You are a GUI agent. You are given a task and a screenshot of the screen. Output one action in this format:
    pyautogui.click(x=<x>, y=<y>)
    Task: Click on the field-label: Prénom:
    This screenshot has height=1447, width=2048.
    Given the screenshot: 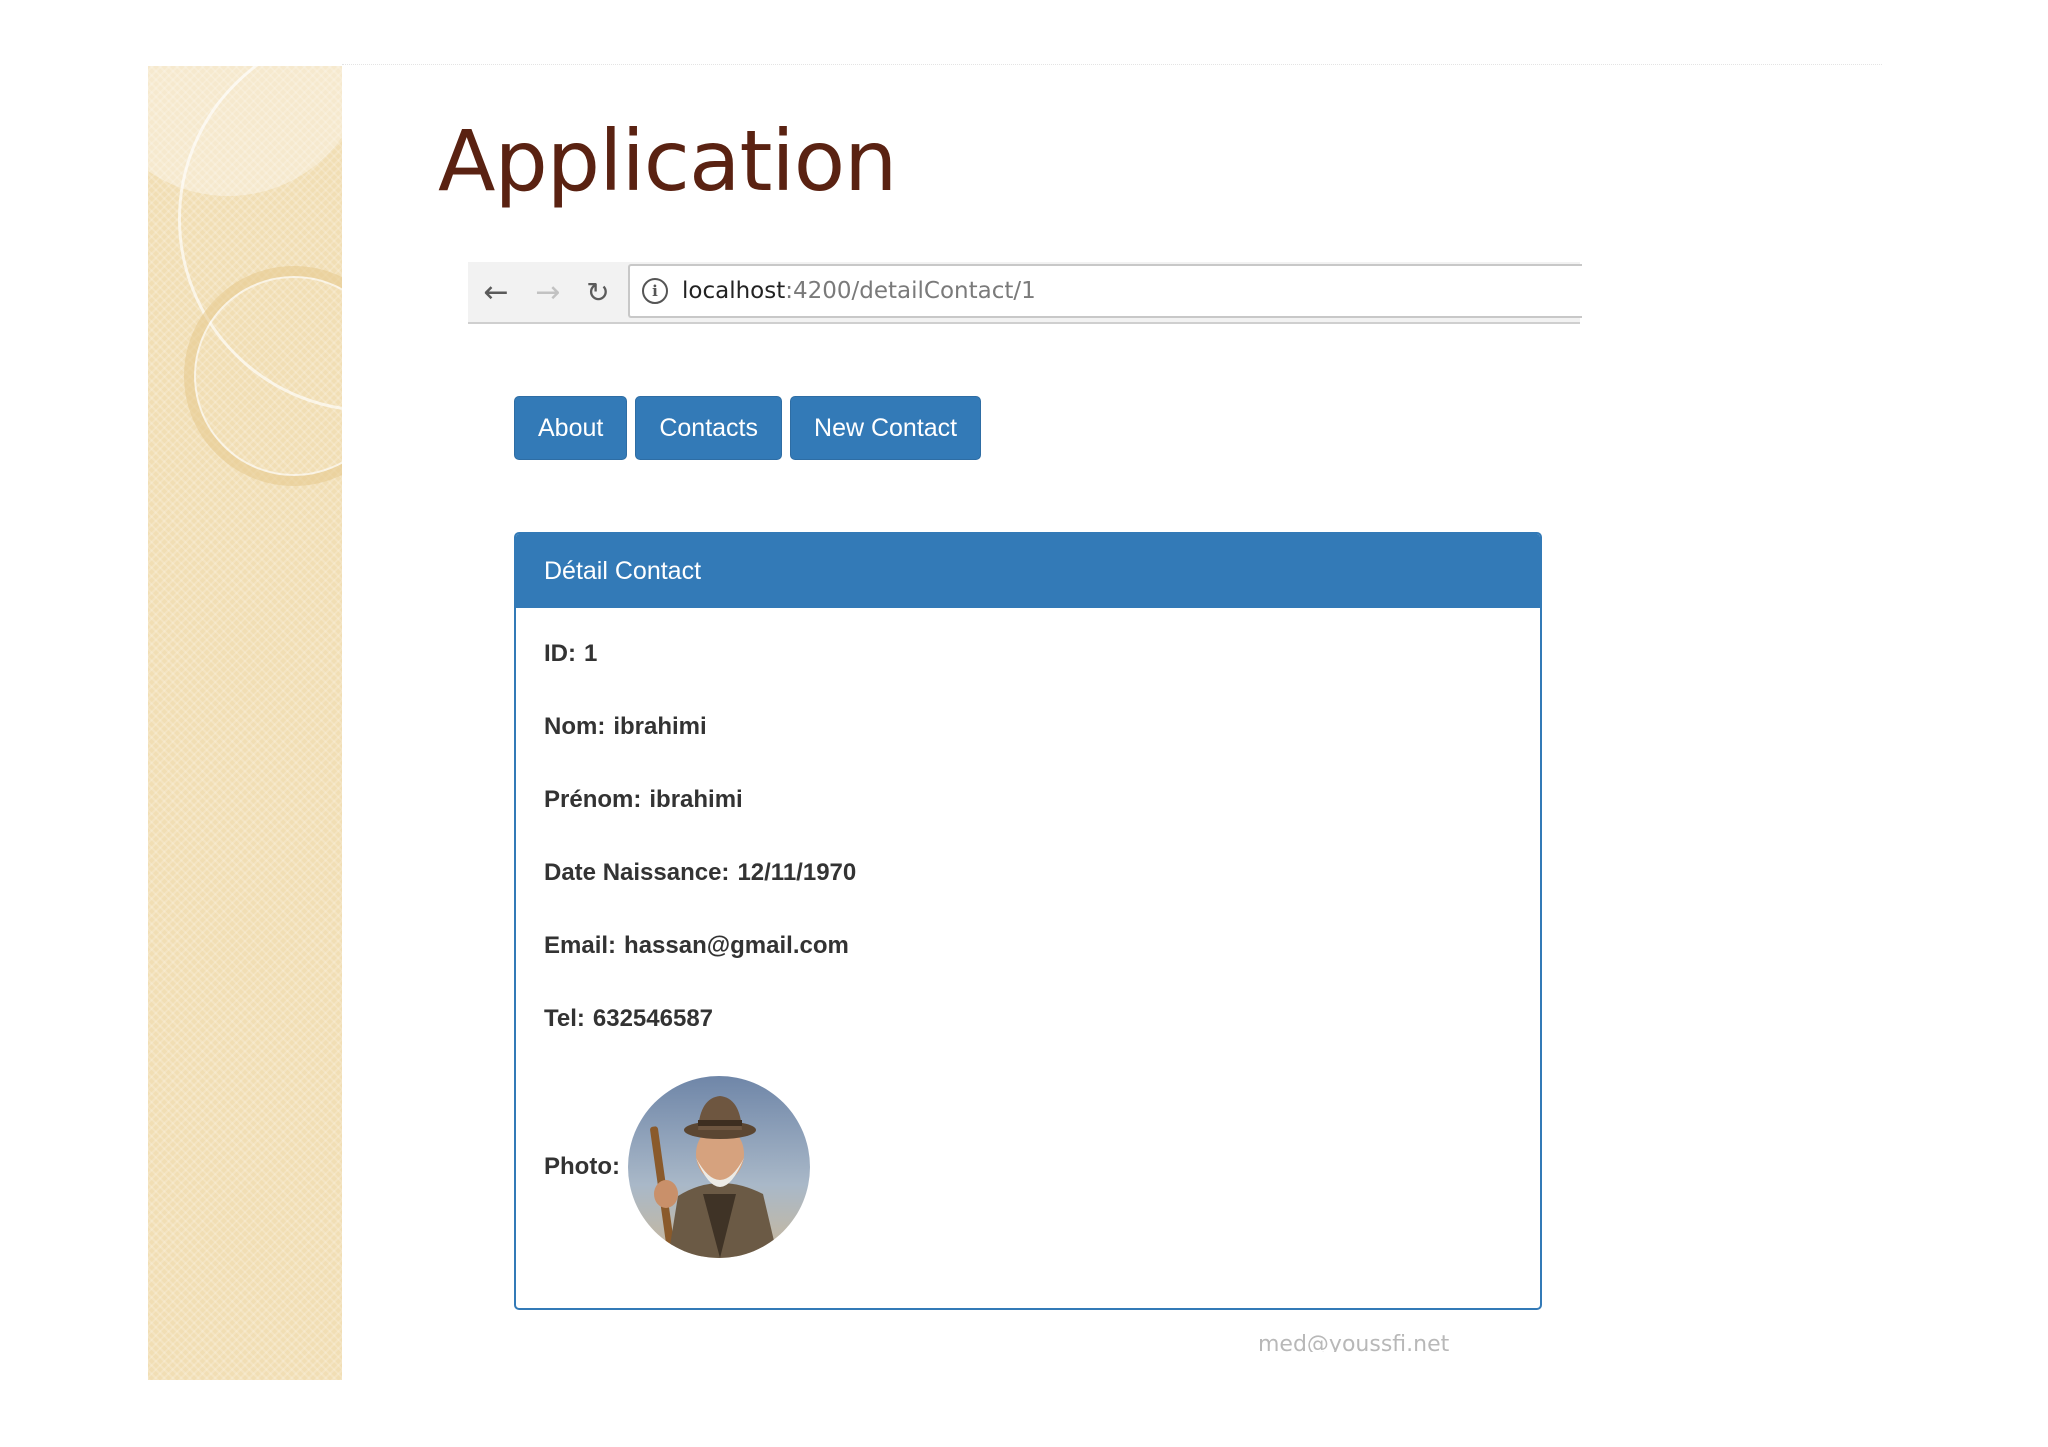 What is the action you would take?
    pyautogui.click(x=593, y=799)
    